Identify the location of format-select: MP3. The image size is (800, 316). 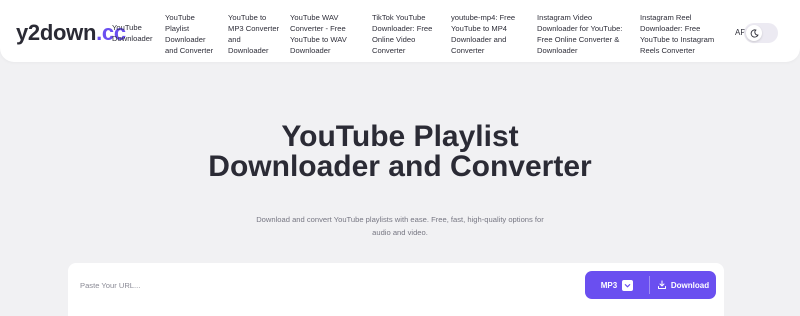
(617, 285).